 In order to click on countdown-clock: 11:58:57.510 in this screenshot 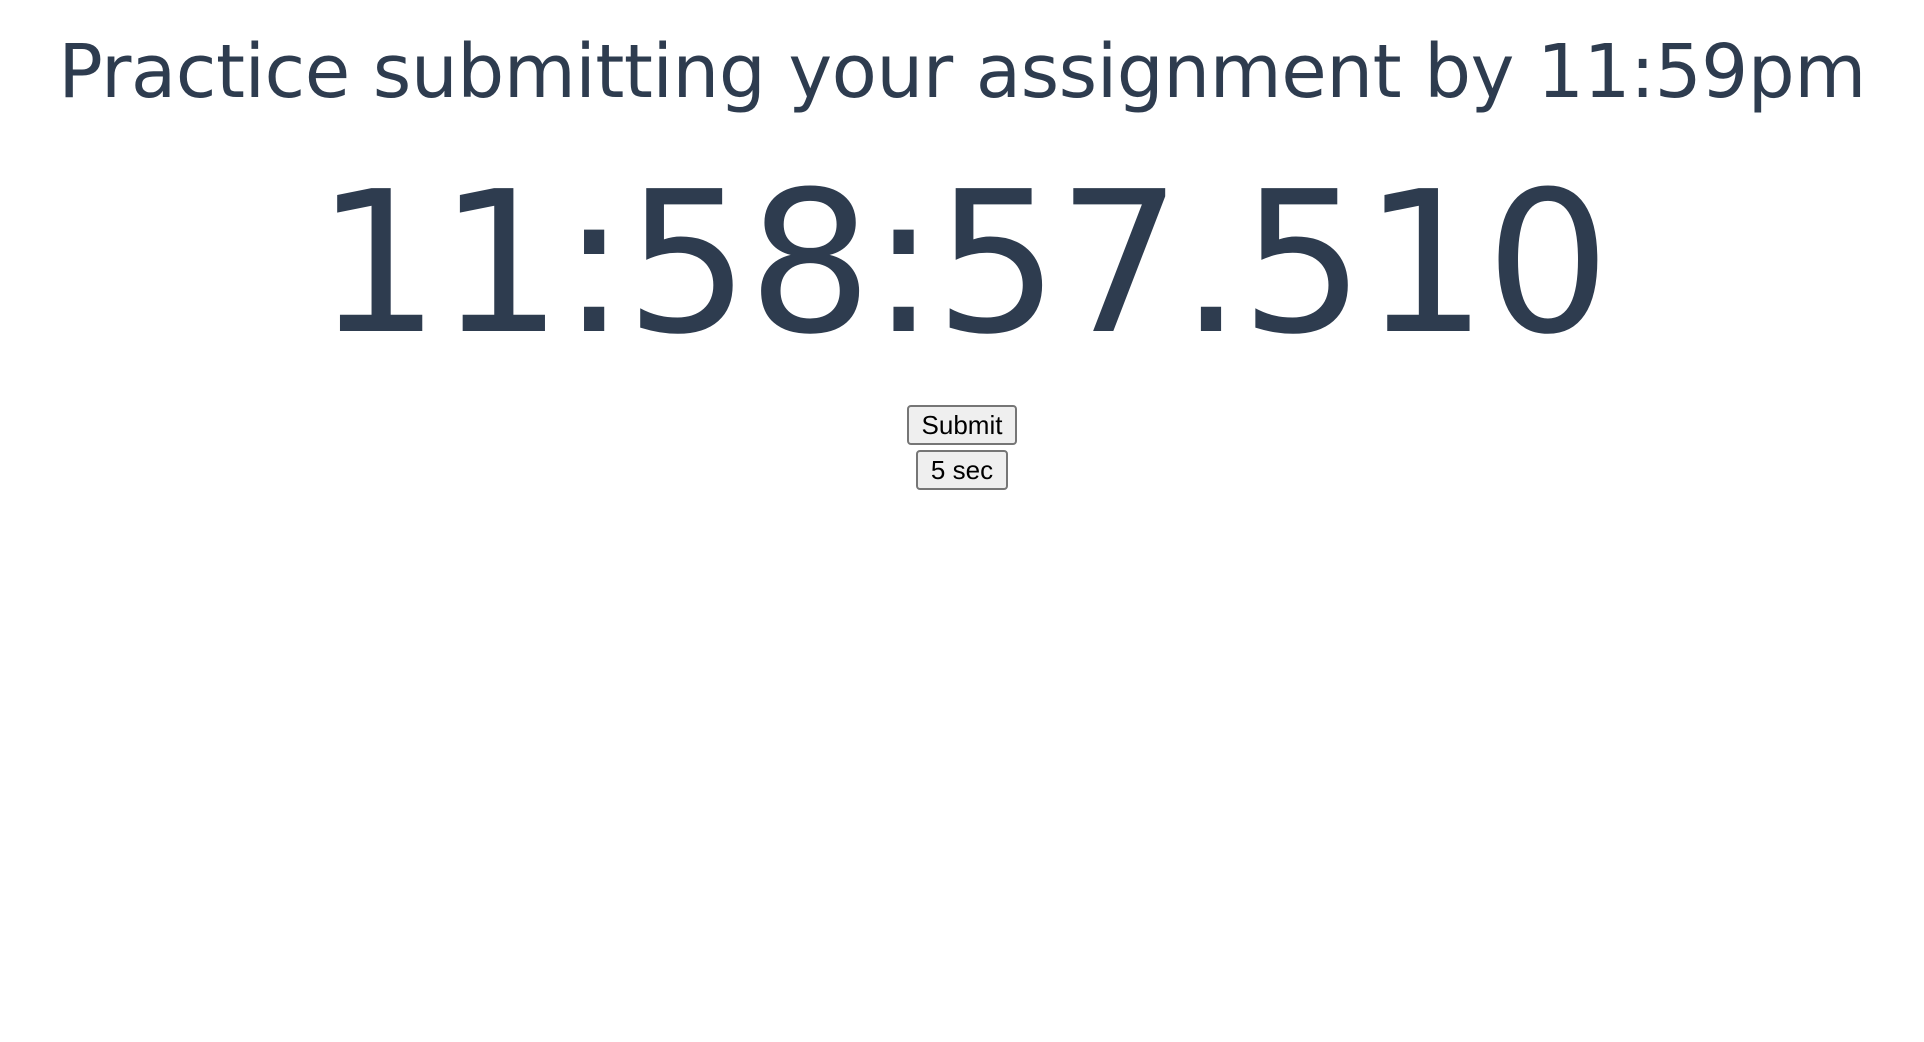, I will do `click(963, 264)`.